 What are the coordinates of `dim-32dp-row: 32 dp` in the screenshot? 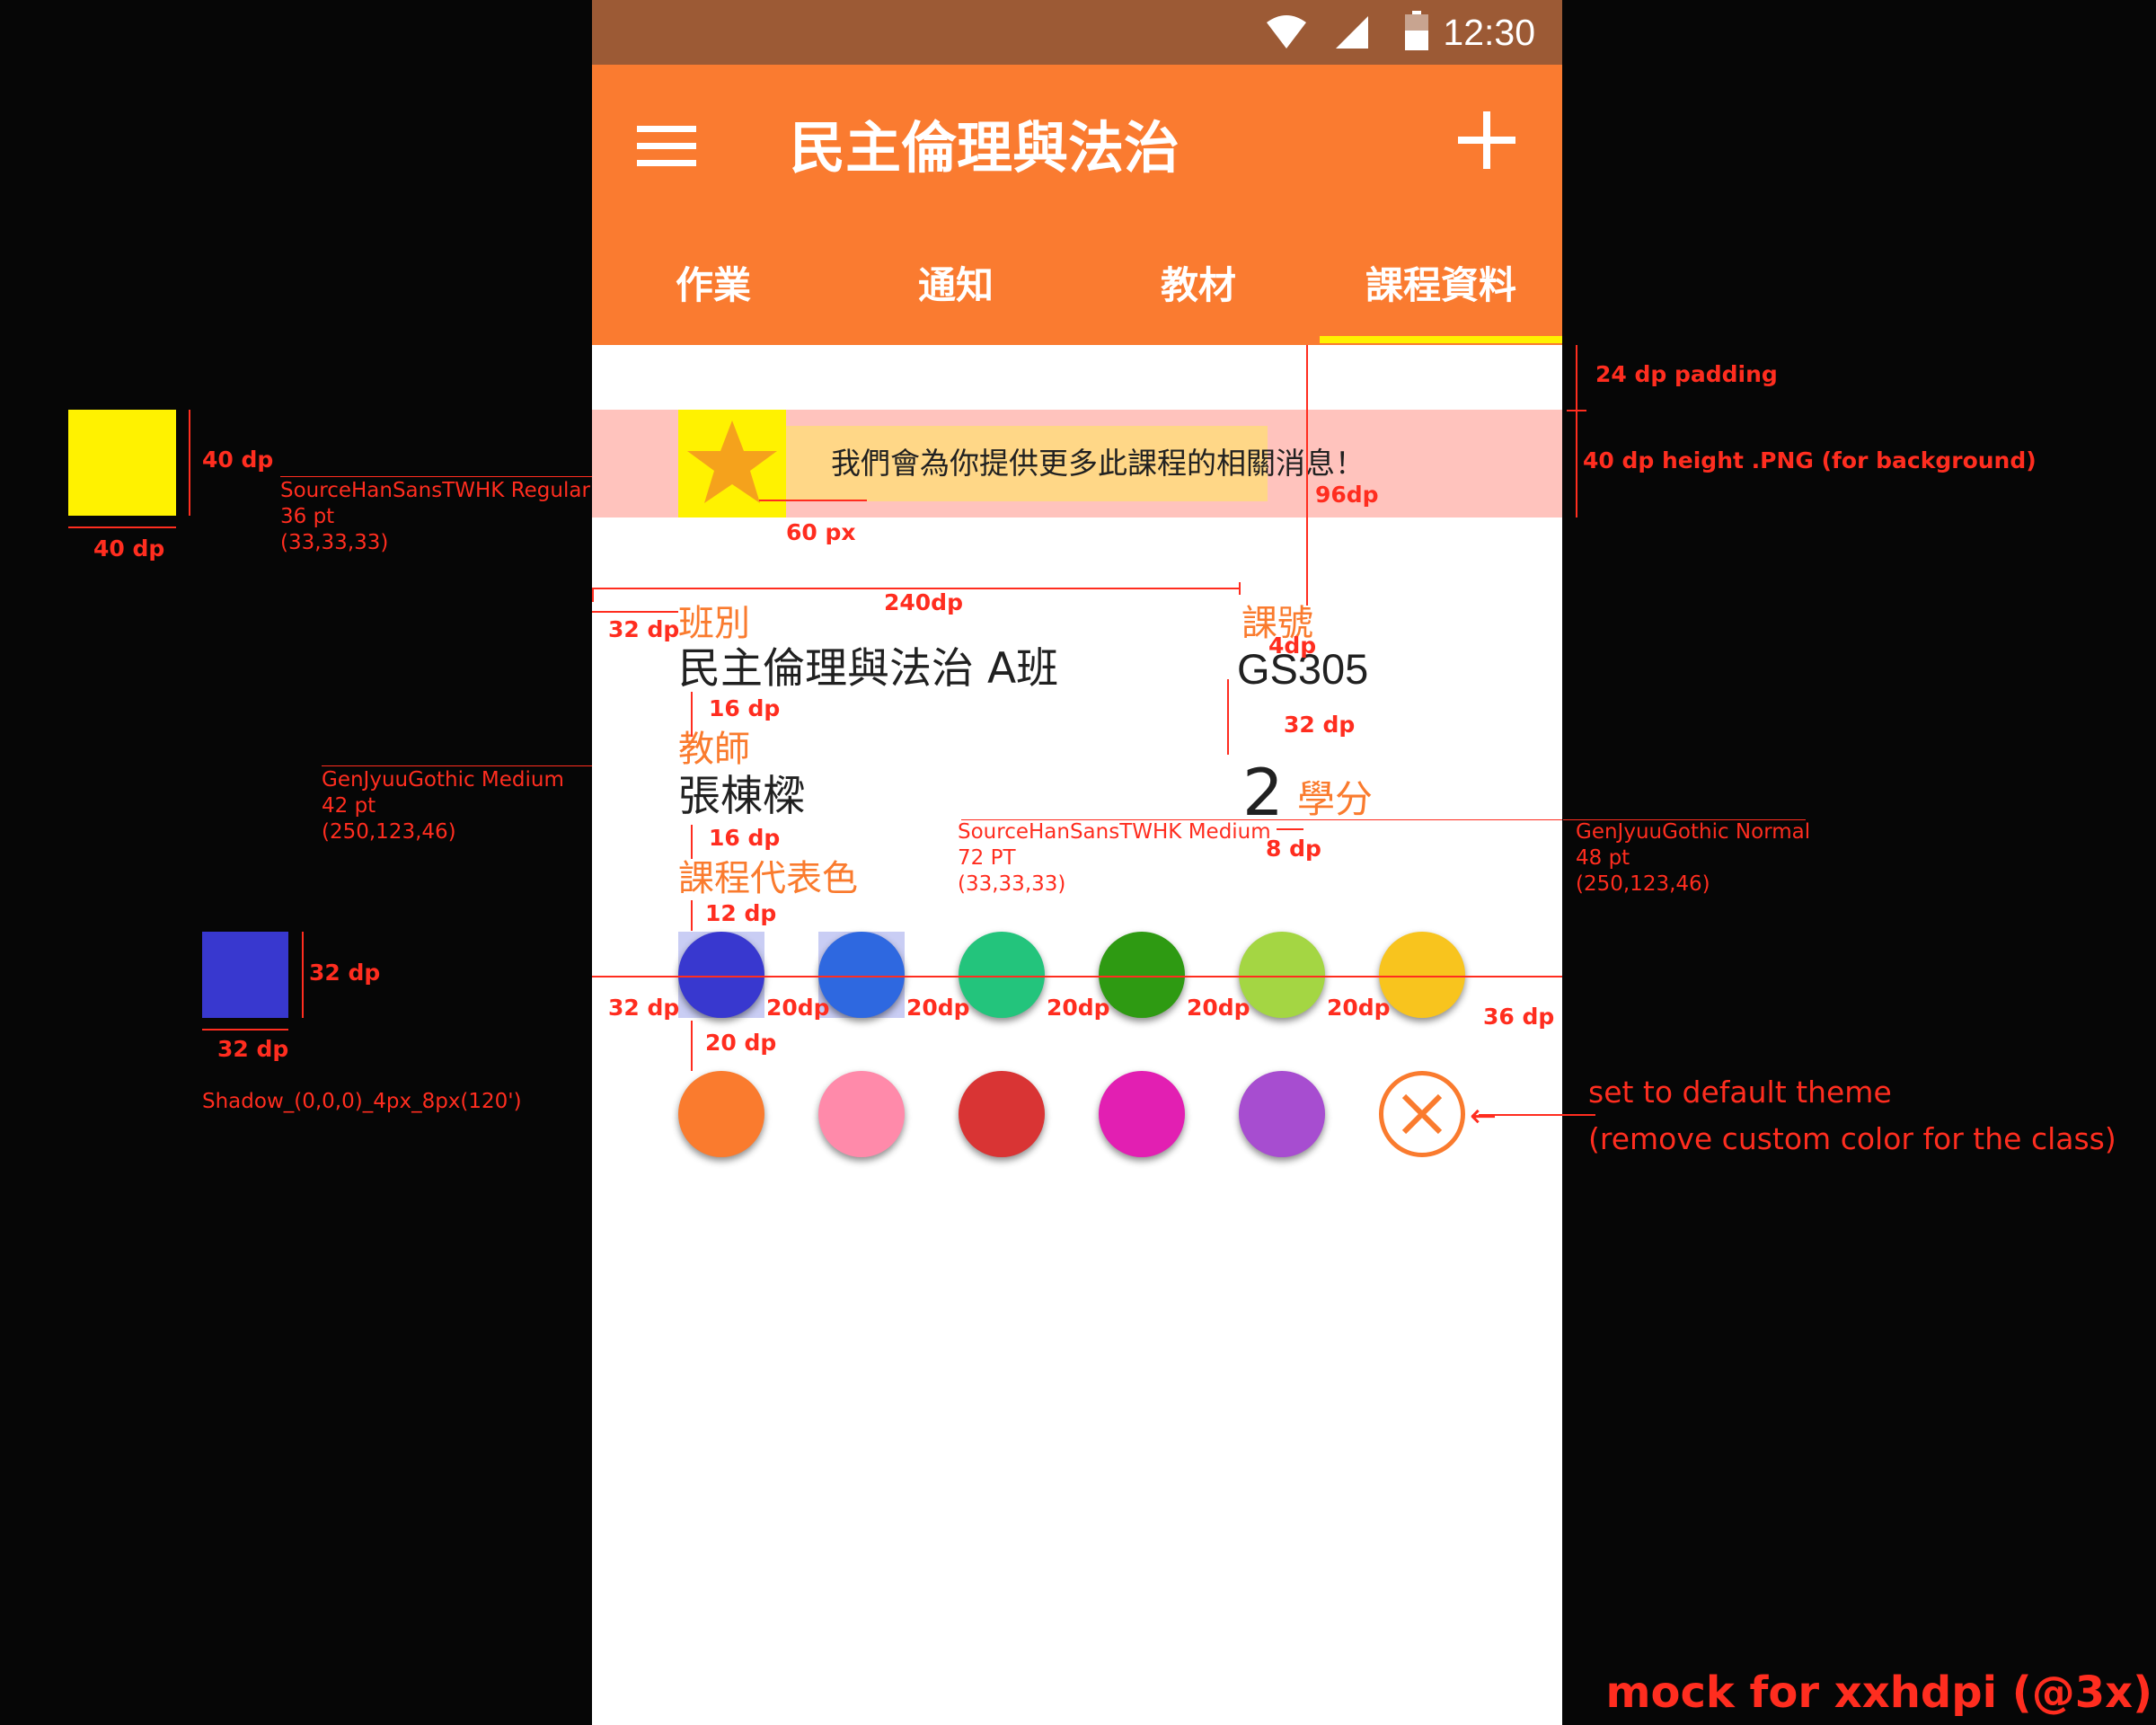 It's located at (644, 1008).